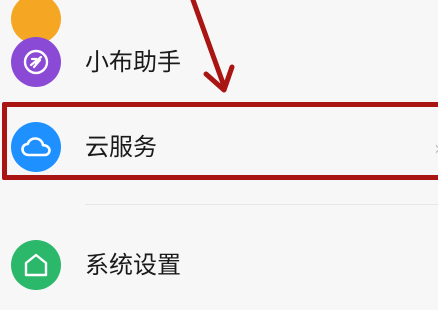  What do you see at coordinates (133, 62) in the screenshot?
I see `breeno-assistant-label: 小布助手` at bounding box center [133, 62].